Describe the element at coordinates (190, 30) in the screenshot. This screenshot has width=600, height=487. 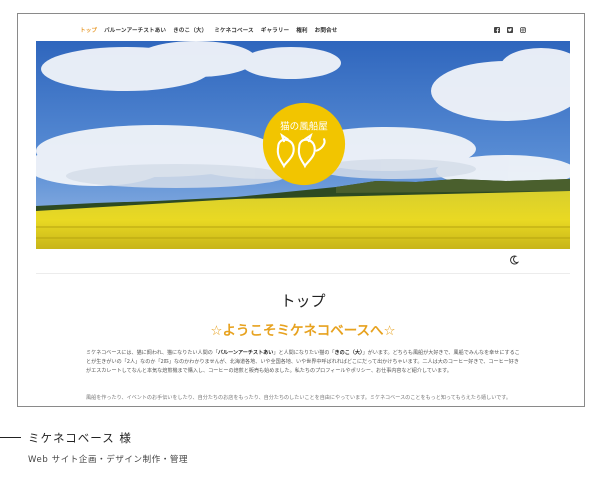
I see `nav-item-kinoko: きのこ（大）` at that location.